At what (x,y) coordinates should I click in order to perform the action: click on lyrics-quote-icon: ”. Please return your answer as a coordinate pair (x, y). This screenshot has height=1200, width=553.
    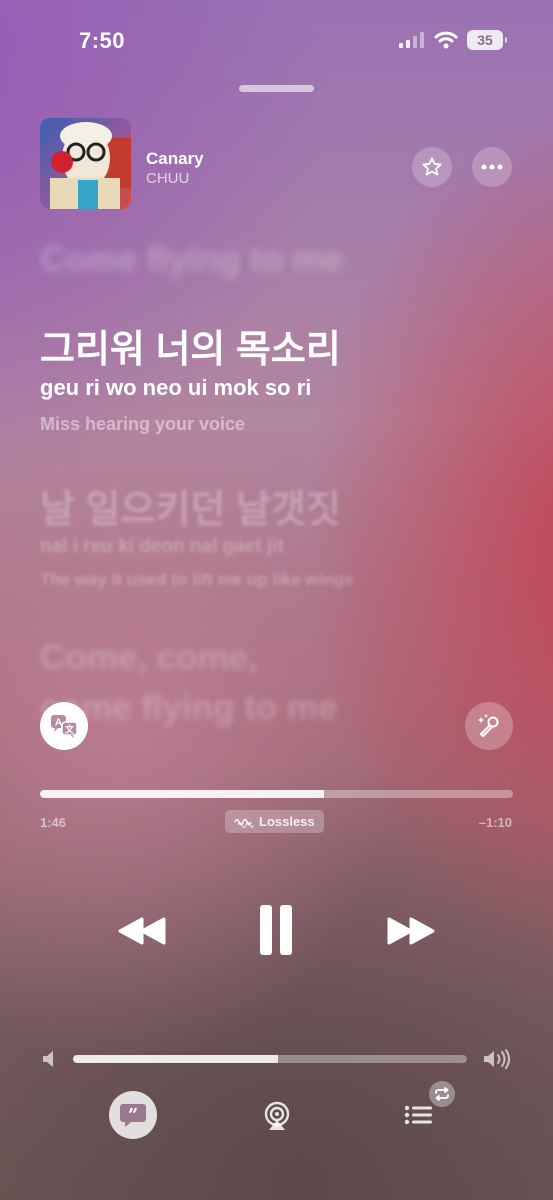
    Looking at the image, I should click on (133, 1115).